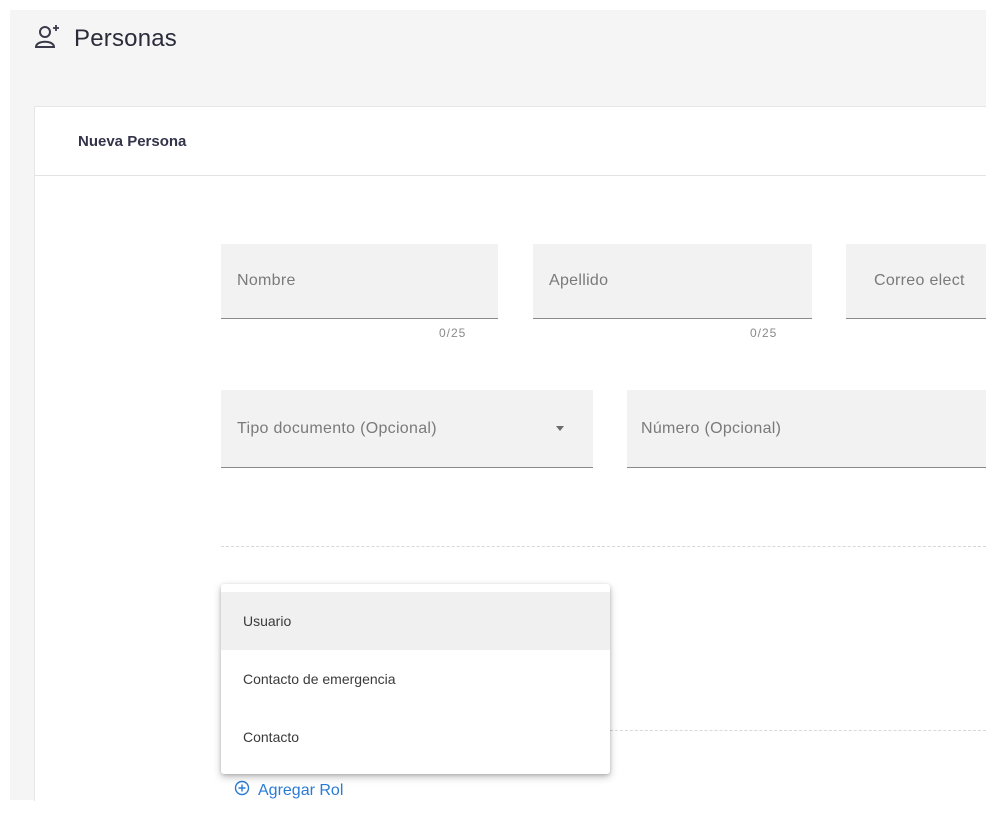 Image resolution: width=986 pixels, height=814 pixels. I want to click on numero-field: Número (Opcional), so click(806, 429).